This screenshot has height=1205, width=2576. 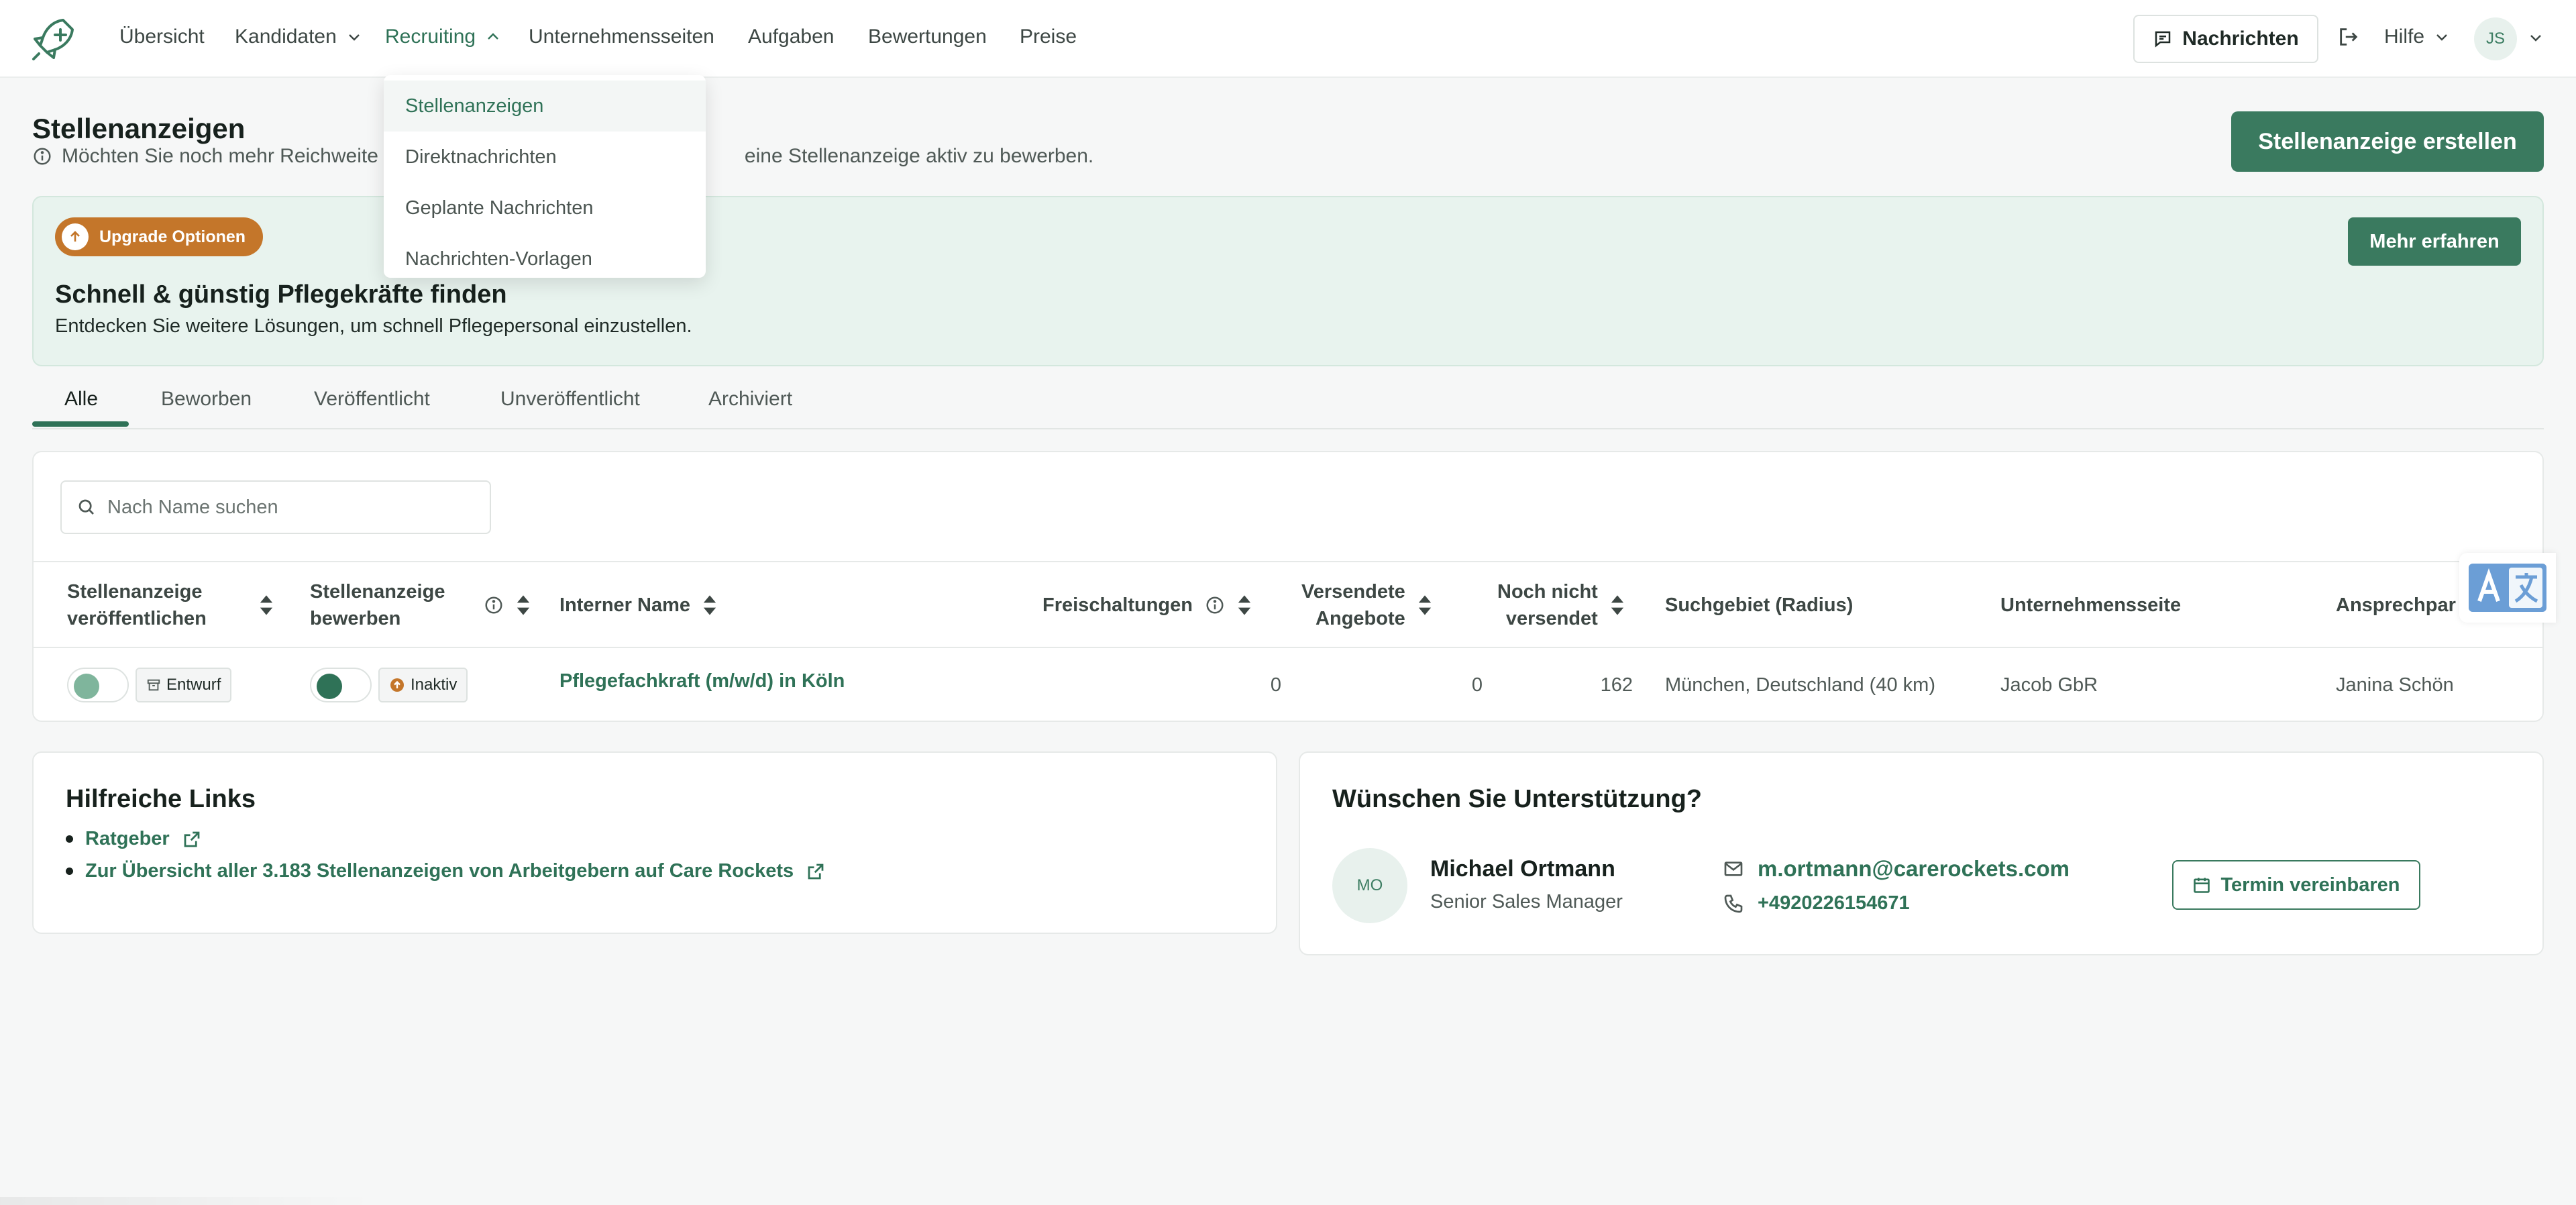 What do you see at coordinates (927, 36) in the screenshot?
I see `nav-item-reviews: Bewertungen` at bounding box center [927, 36].